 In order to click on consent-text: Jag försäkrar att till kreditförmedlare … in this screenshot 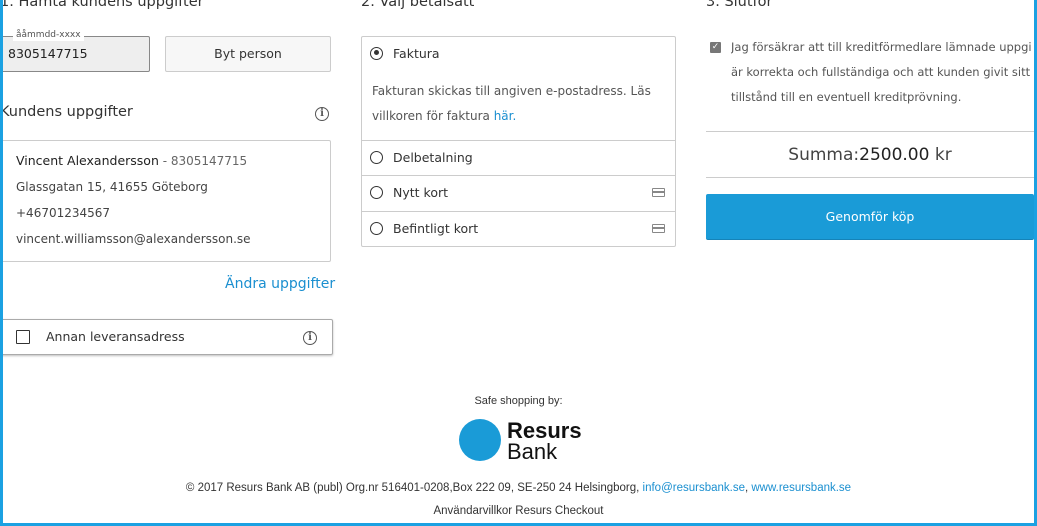, I will do `click(881, 72)`.